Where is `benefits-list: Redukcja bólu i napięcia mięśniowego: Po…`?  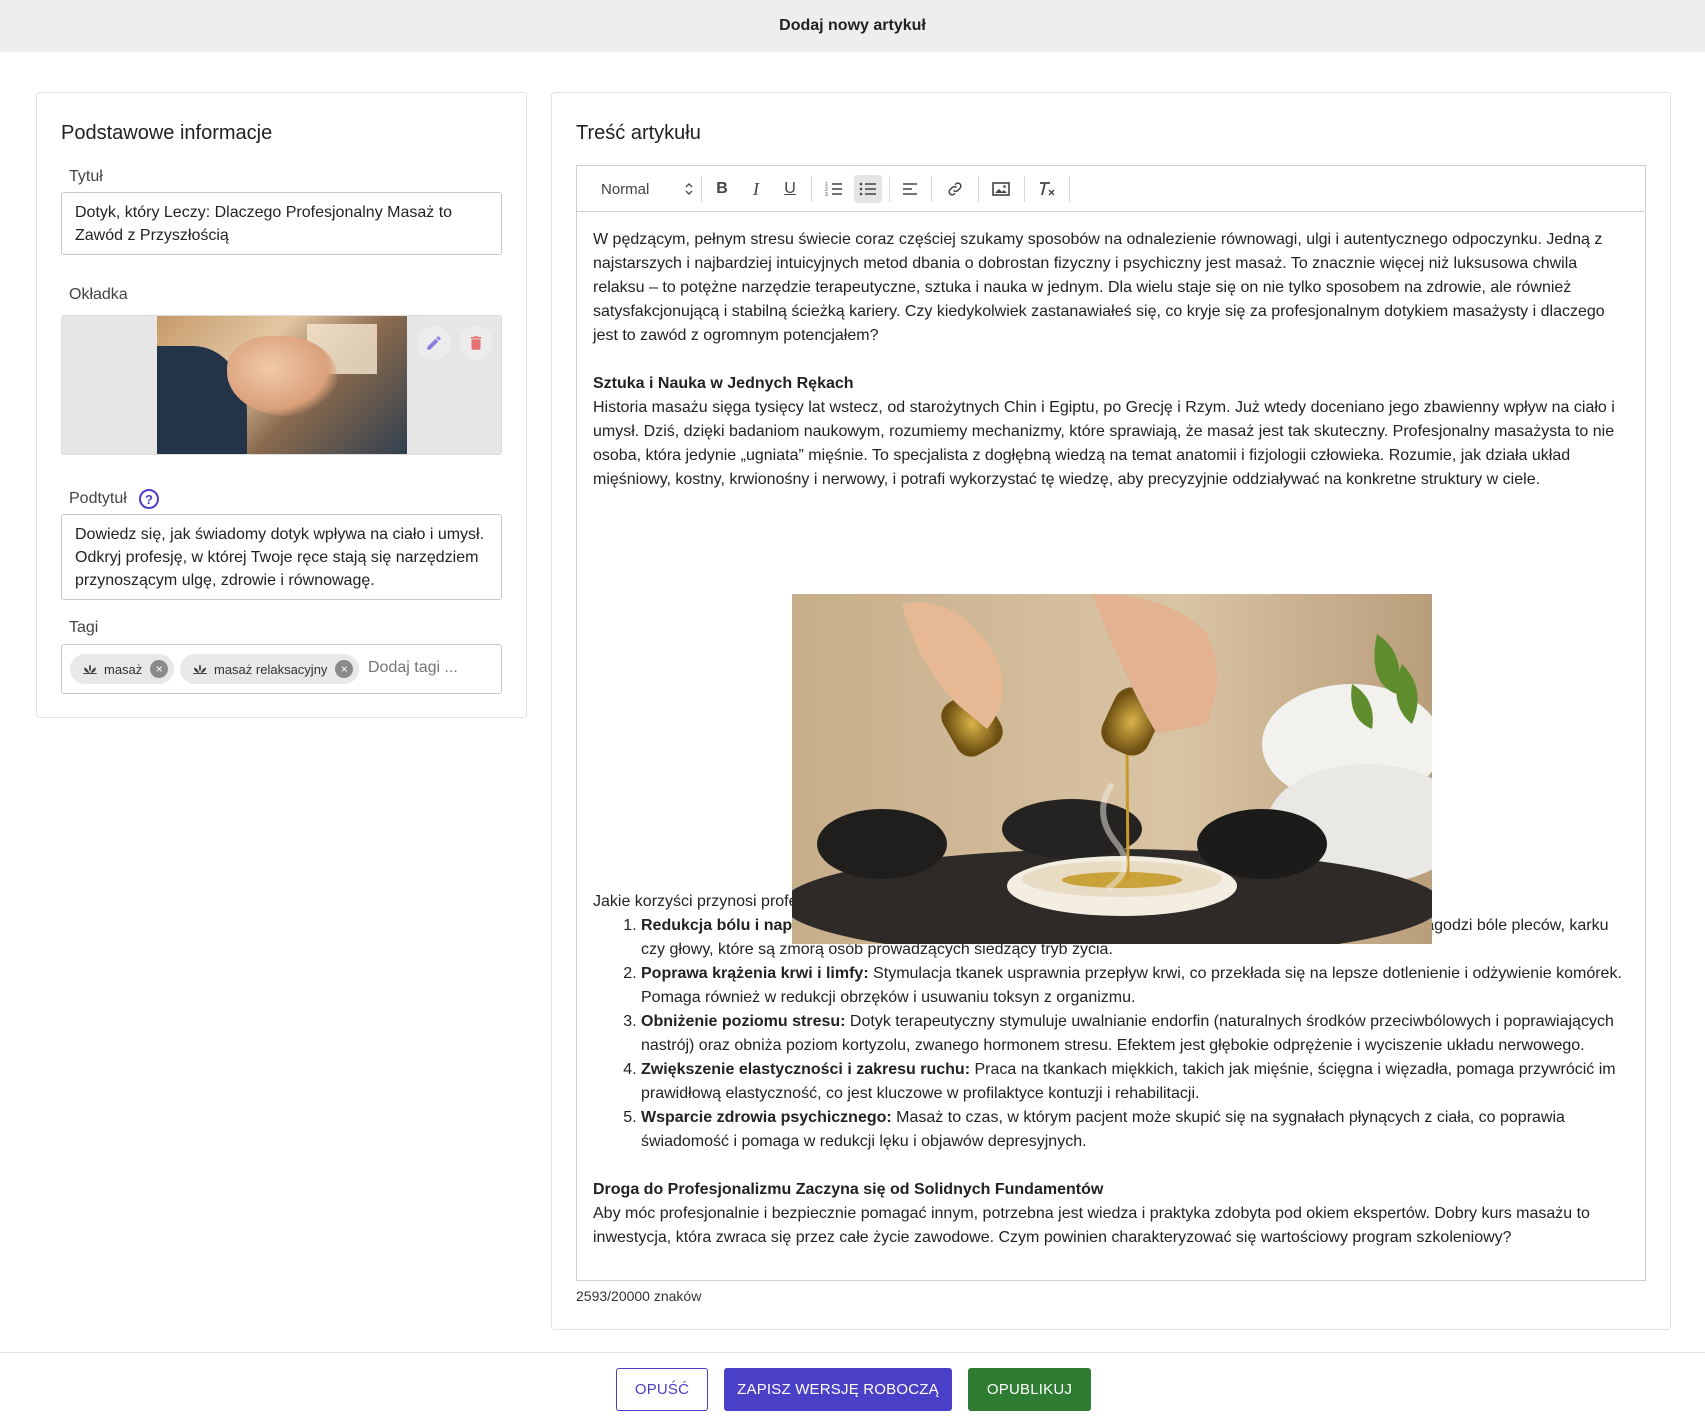 benefits-list: Redukcja bólu i napięcia mięśniowego: Po… is located at coordinates (1113, 1034).